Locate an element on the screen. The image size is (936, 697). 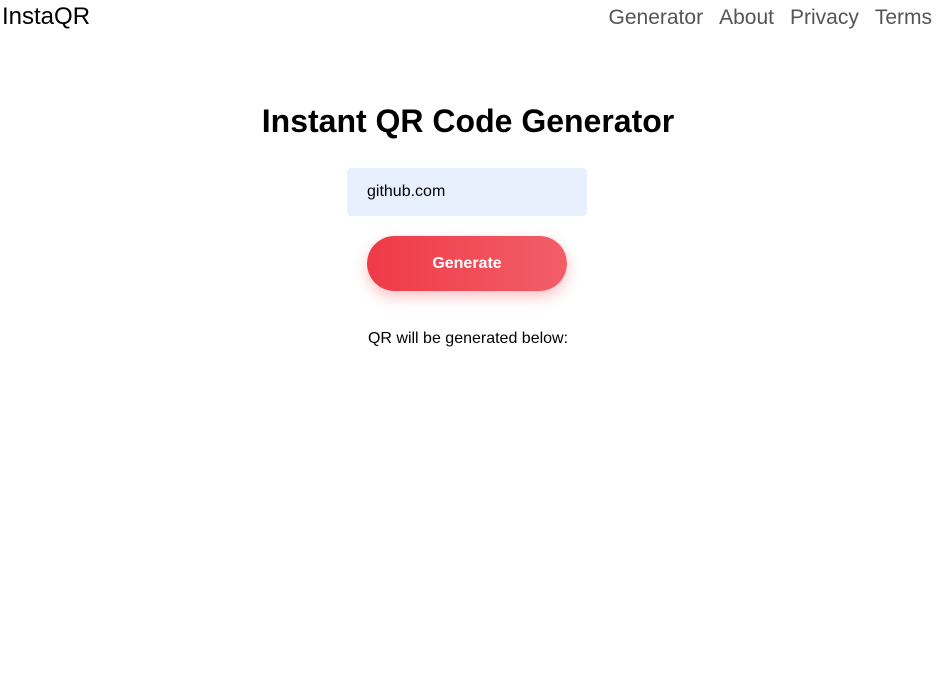
brand-logo-link: InstaQR is located at coordinates (46, 17).